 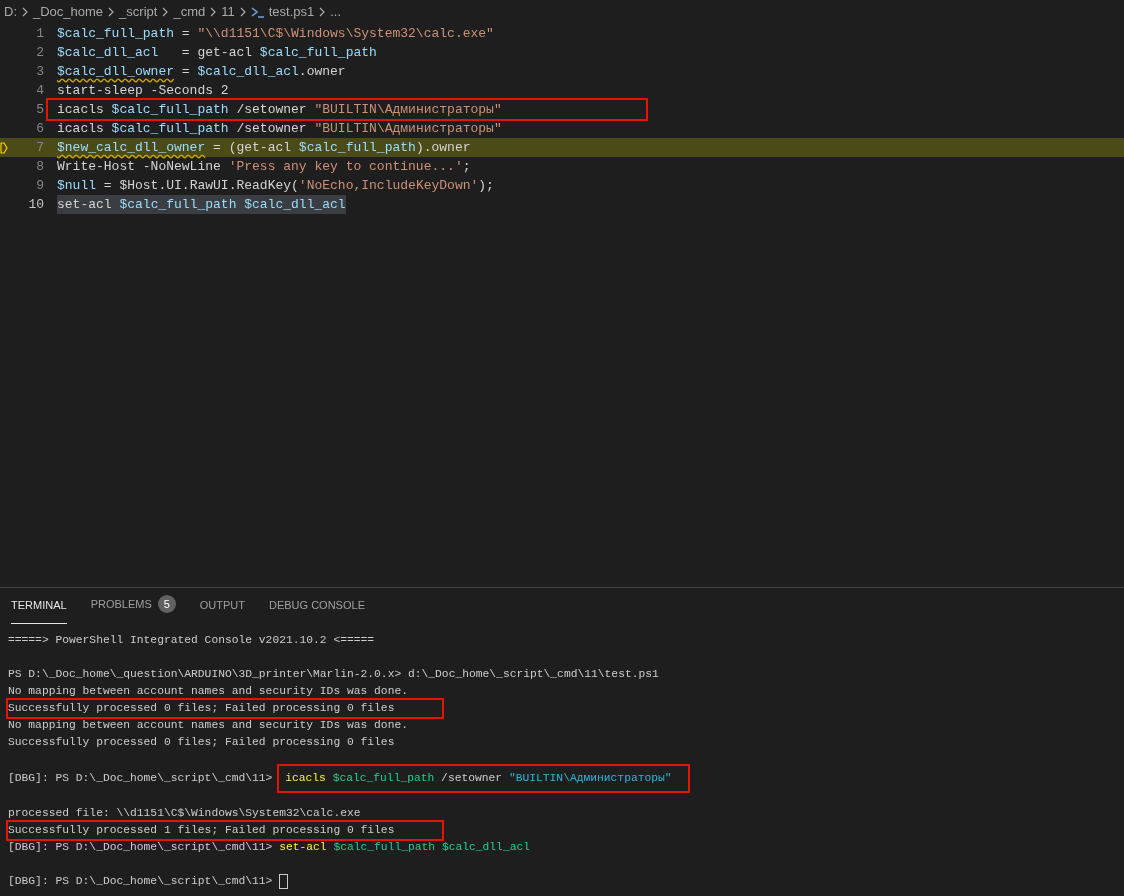 I want to click on annotation-box: Successfully processed 0 files; Failed processing 0 files, so click(x=225, y=708).